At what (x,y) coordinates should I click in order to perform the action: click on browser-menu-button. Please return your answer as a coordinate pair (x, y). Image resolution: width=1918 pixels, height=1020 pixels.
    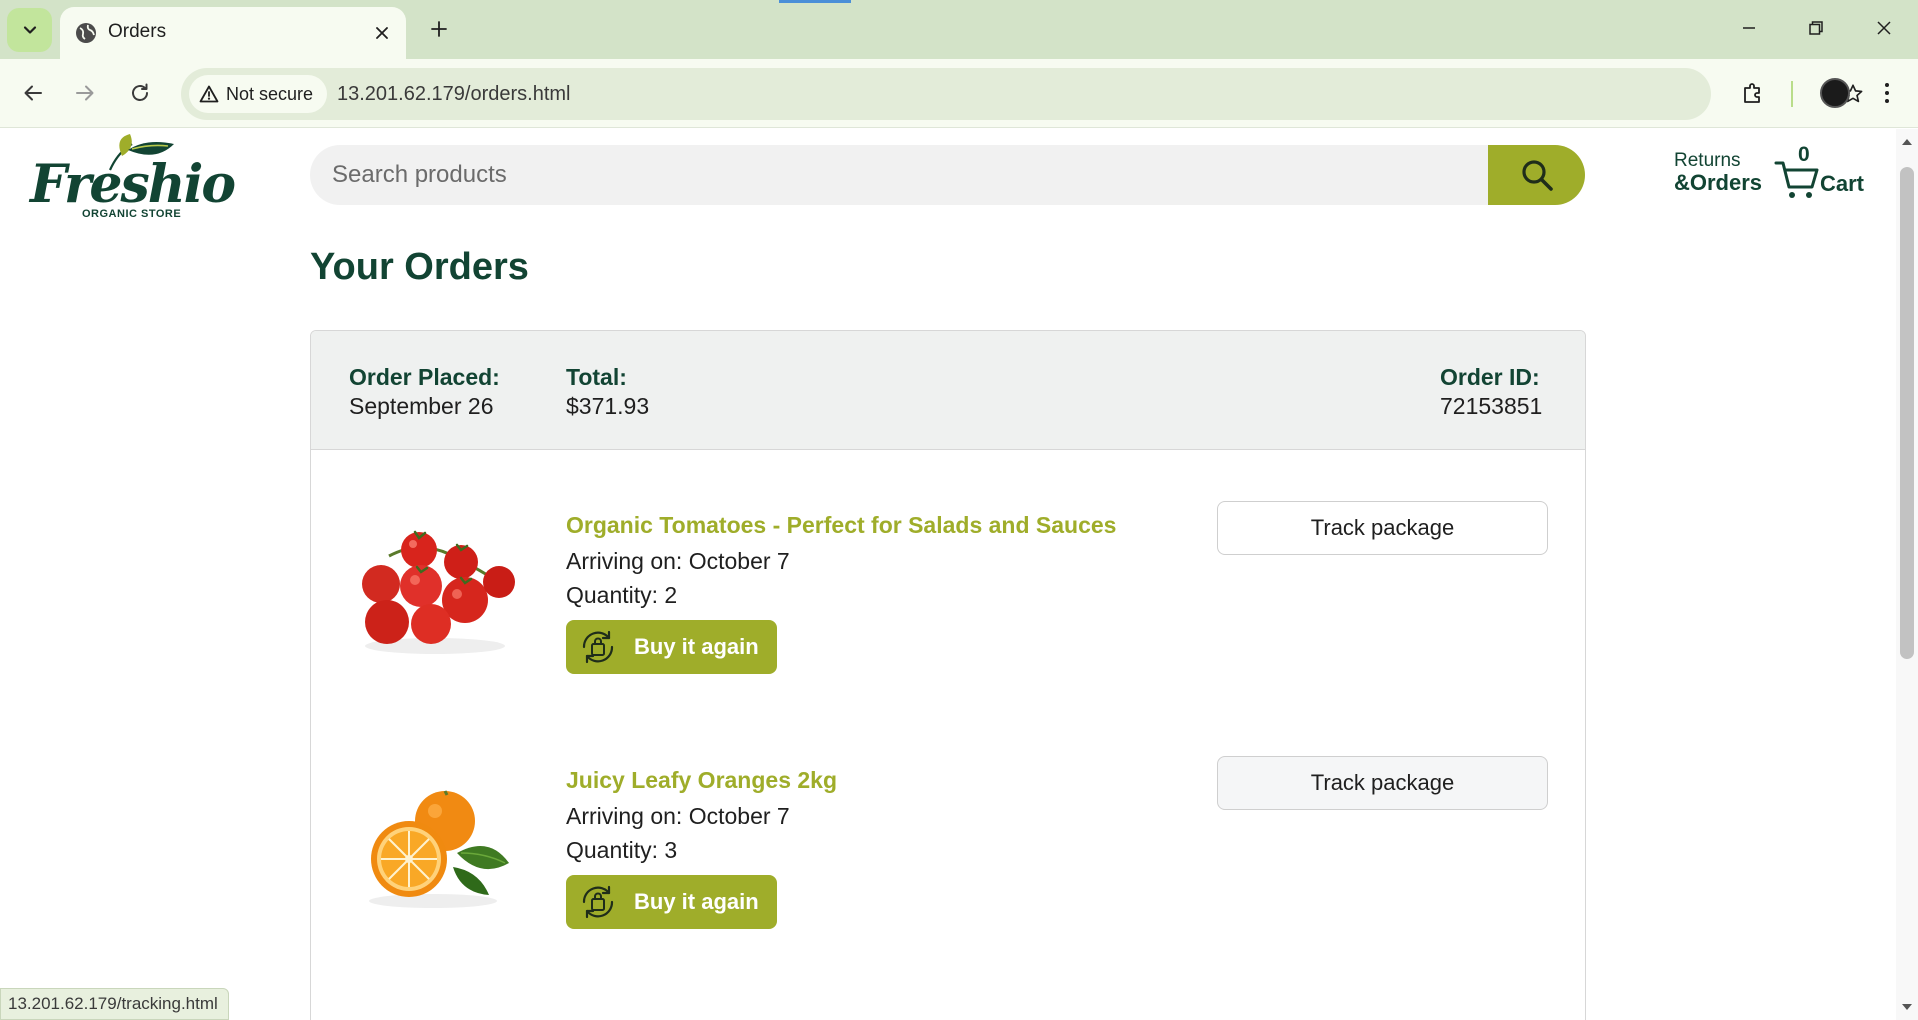
    Looking at the image, I should click on (1887, 93).